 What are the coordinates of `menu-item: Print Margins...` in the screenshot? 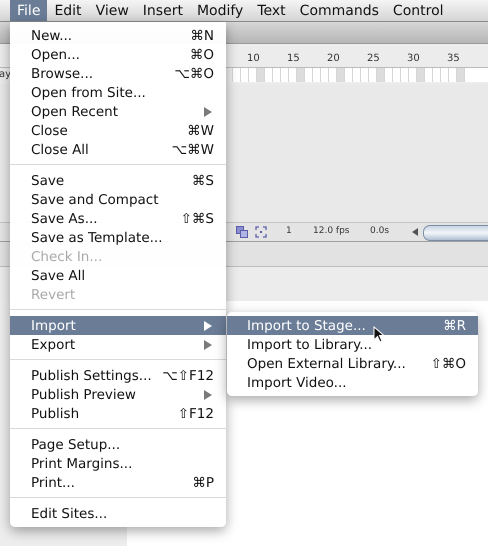 It's located at (118, 463).